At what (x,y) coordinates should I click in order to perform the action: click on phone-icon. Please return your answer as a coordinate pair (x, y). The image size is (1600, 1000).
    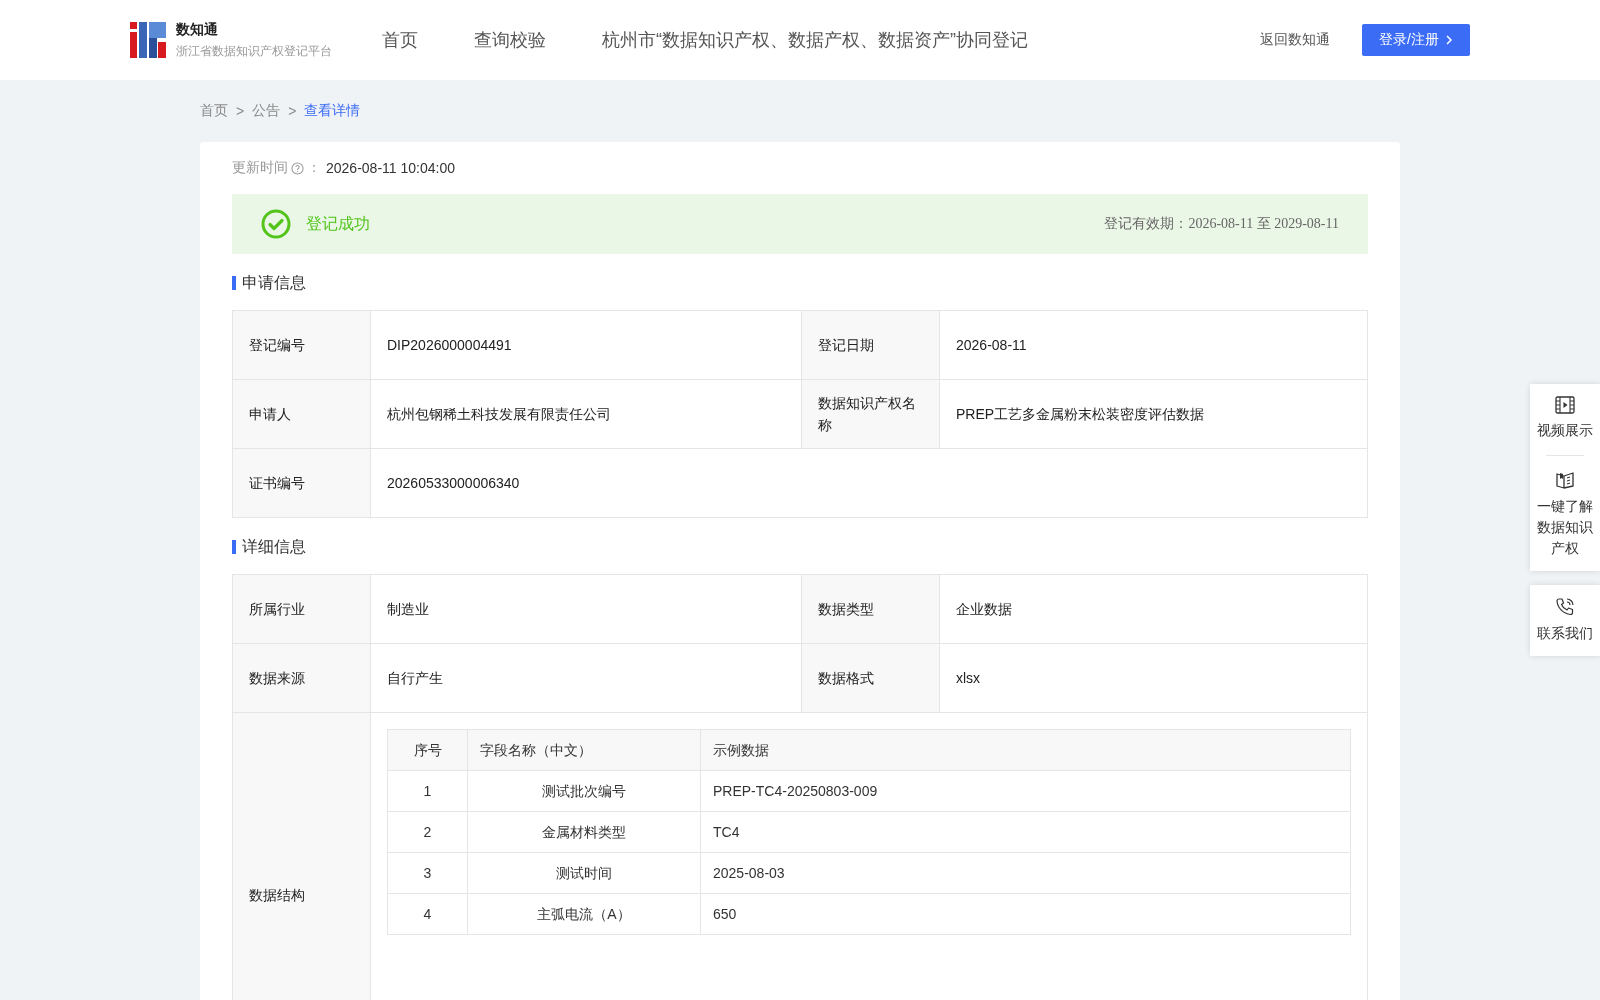
    Looking at the image, I should click on (1565, 607).